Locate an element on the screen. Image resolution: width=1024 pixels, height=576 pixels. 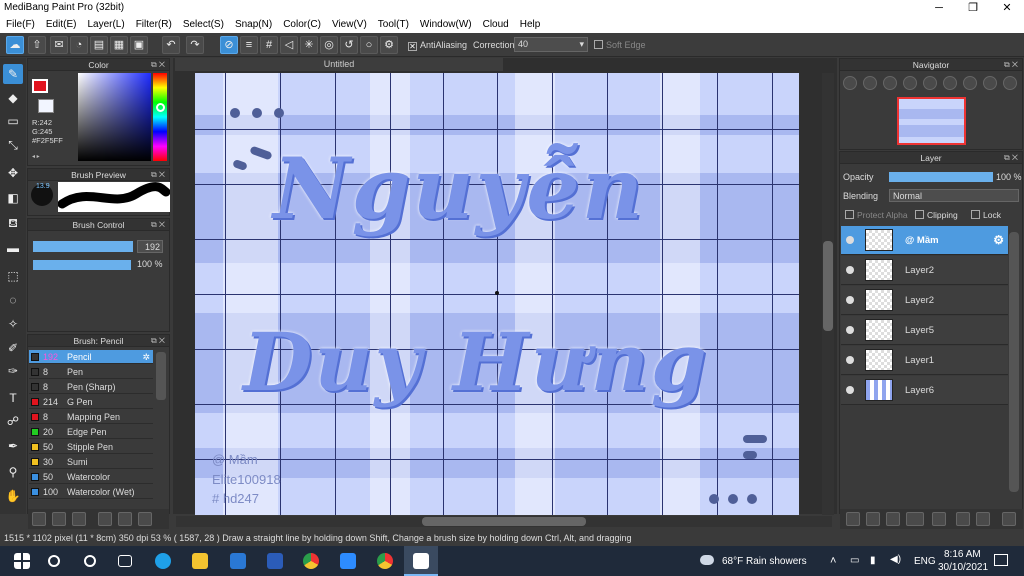
fullscreen-icon is located at coordinates (970, 83).